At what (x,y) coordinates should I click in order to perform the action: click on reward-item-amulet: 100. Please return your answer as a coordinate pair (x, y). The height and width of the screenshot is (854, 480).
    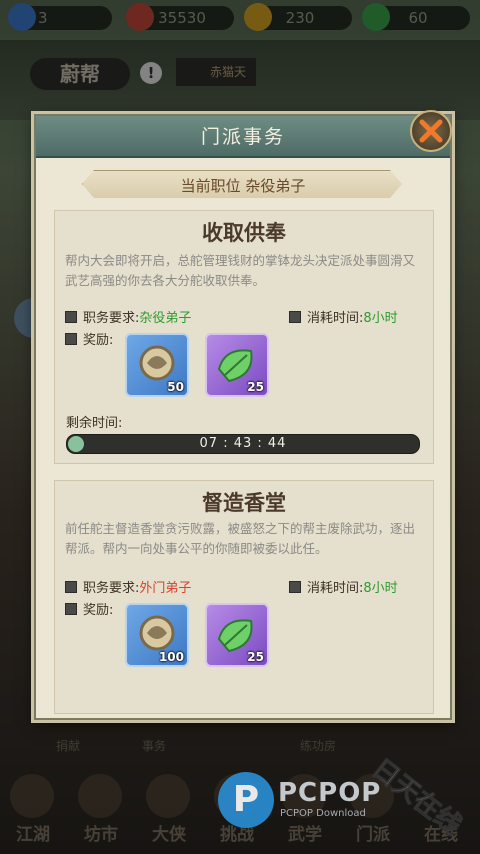
    Looking at the image, I should click on (157, 635).